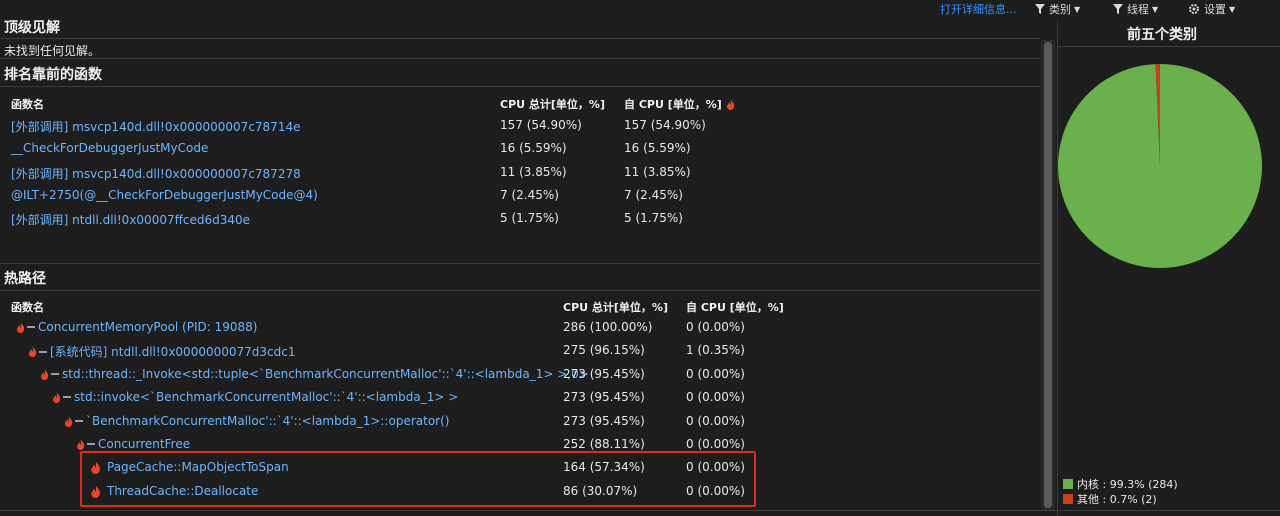 The width and height of the screenshot is (1280, 516). I want to click on hot-path-row: [系统代码] ntdll.dll!0x0000000077d3cdc1, so click(161, 351).